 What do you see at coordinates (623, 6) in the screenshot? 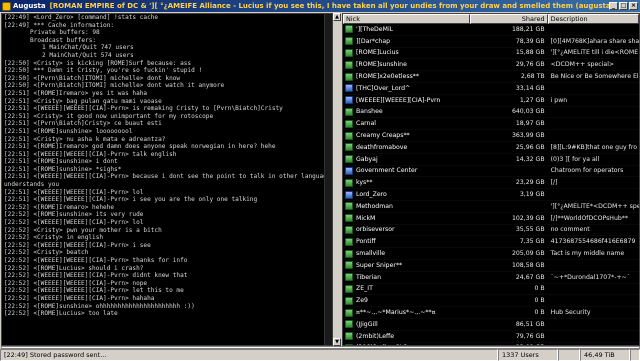
I see `maximize-button: □` at bounding box center [623, 6].